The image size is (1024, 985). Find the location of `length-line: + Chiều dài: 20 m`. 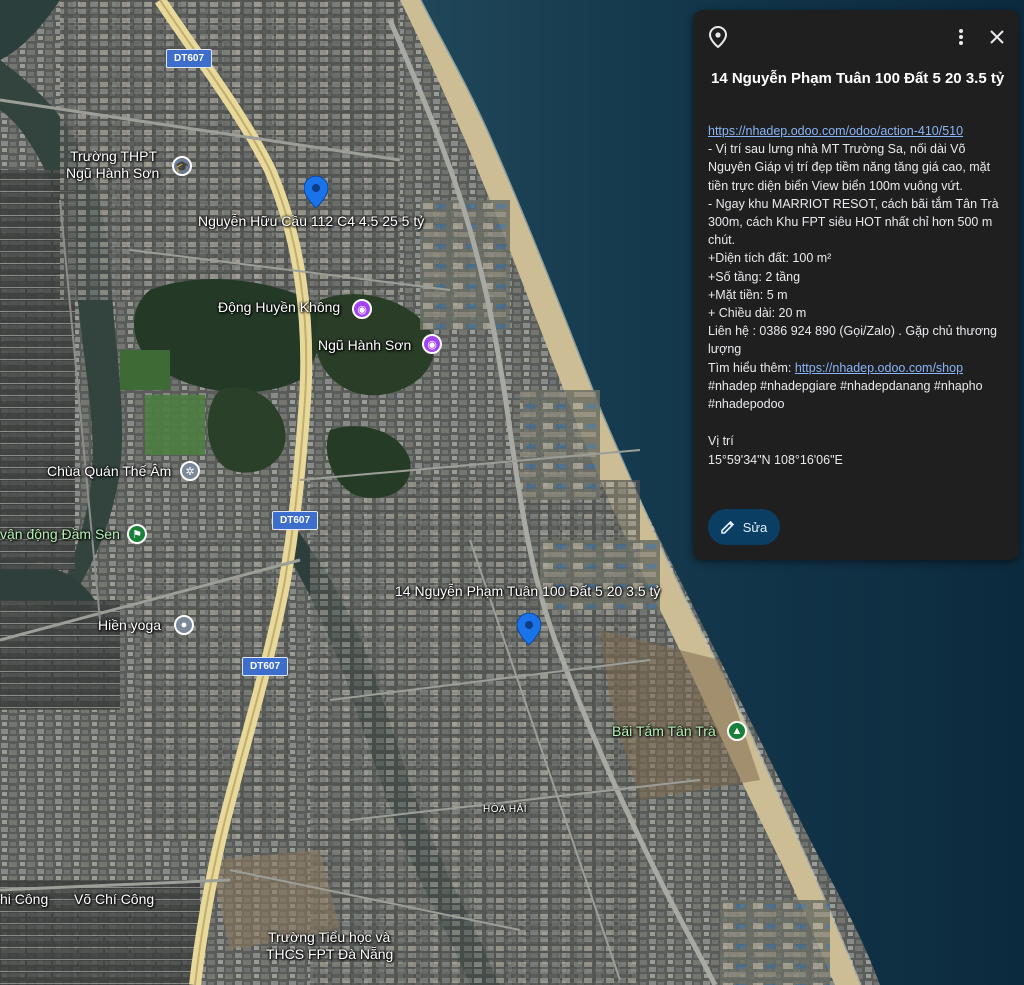

length-line: + Chiều dài: 20 m is located at coordinates (757, 313).